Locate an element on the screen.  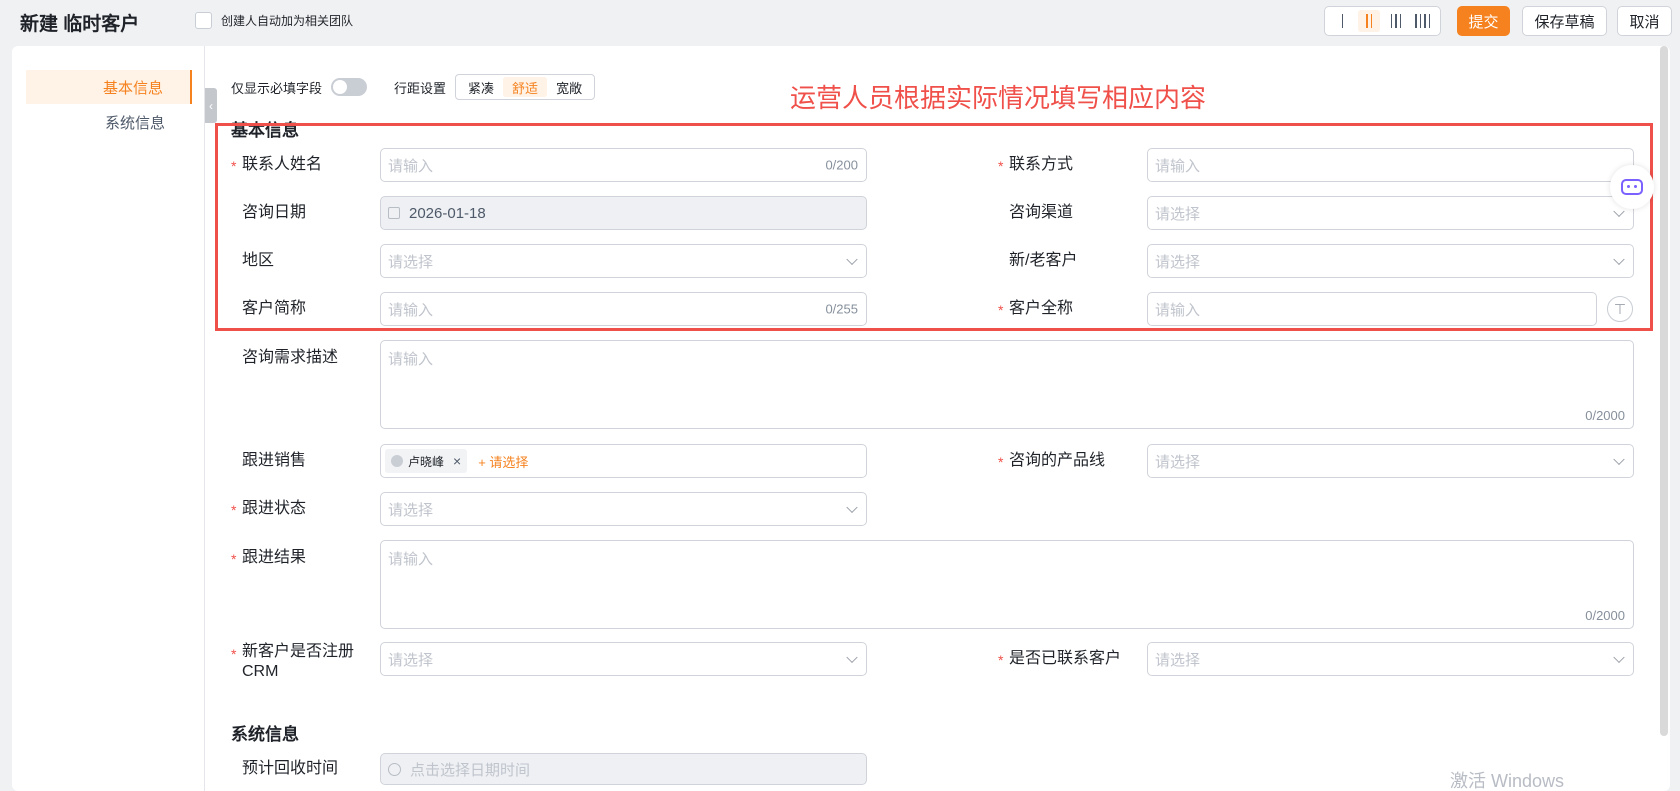
crm-registered-placeholder: 请选择 is located at coordinates (411, 660).